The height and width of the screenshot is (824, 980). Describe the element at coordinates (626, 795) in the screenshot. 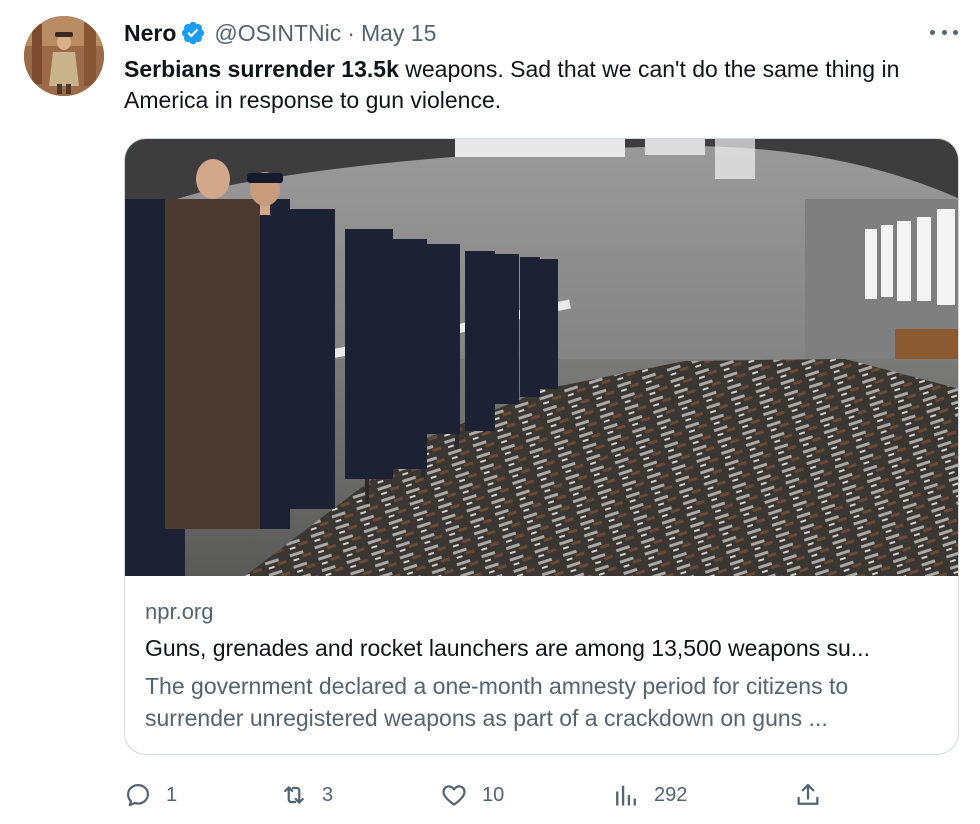

I see `views-chart-icon` at that location.